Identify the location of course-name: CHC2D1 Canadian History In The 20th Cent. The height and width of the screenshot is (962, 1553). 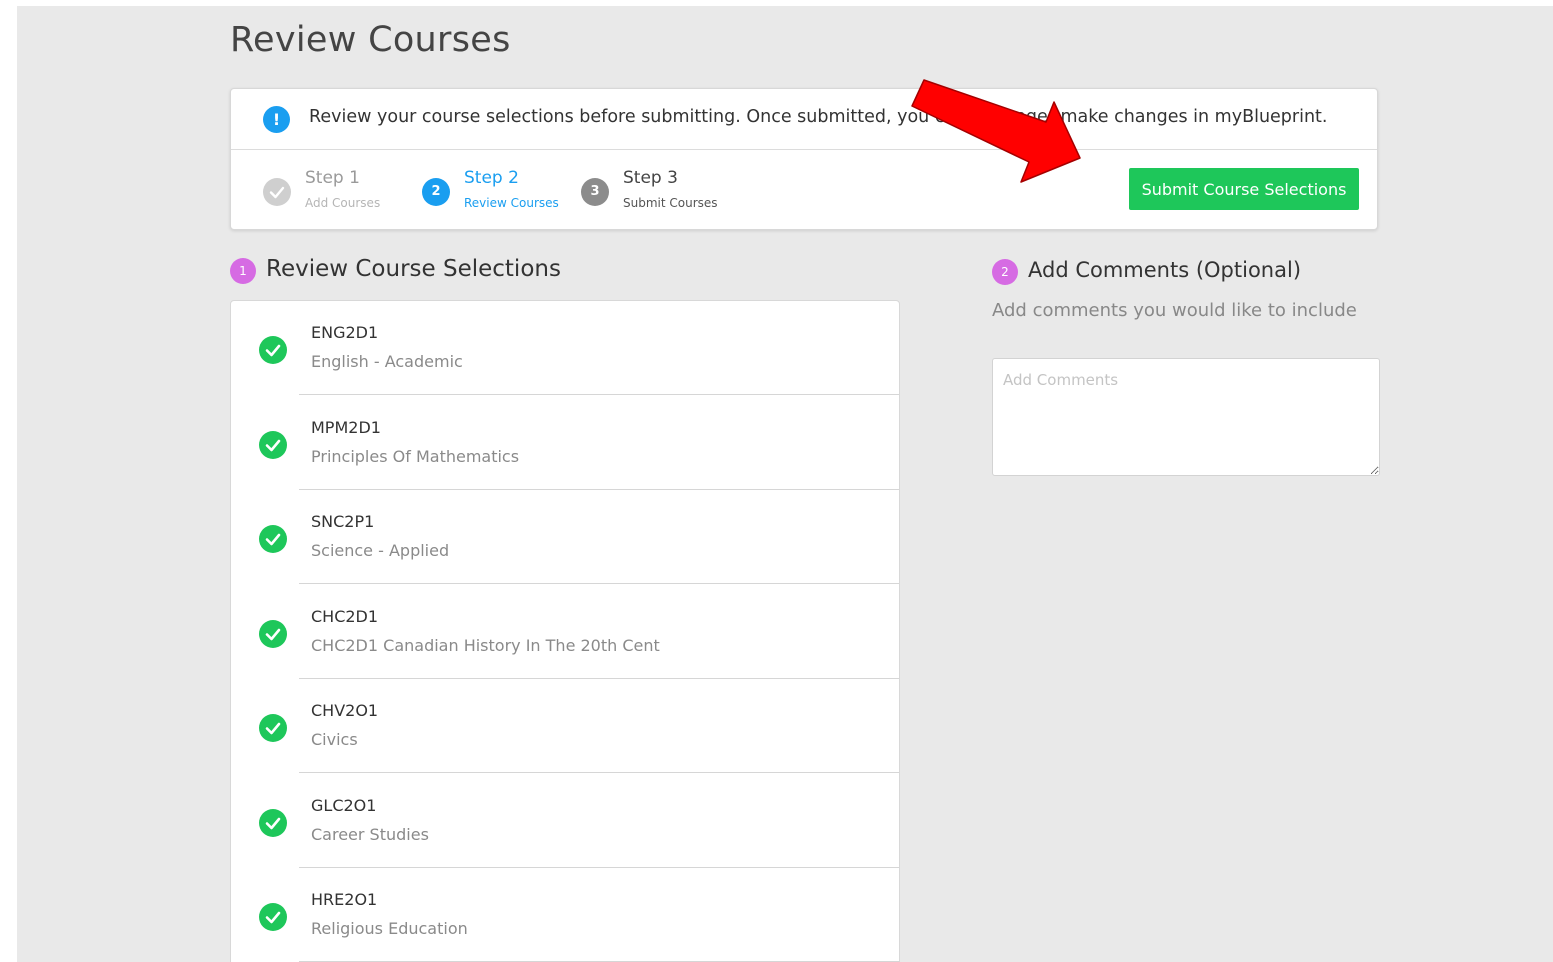
(485, 645).